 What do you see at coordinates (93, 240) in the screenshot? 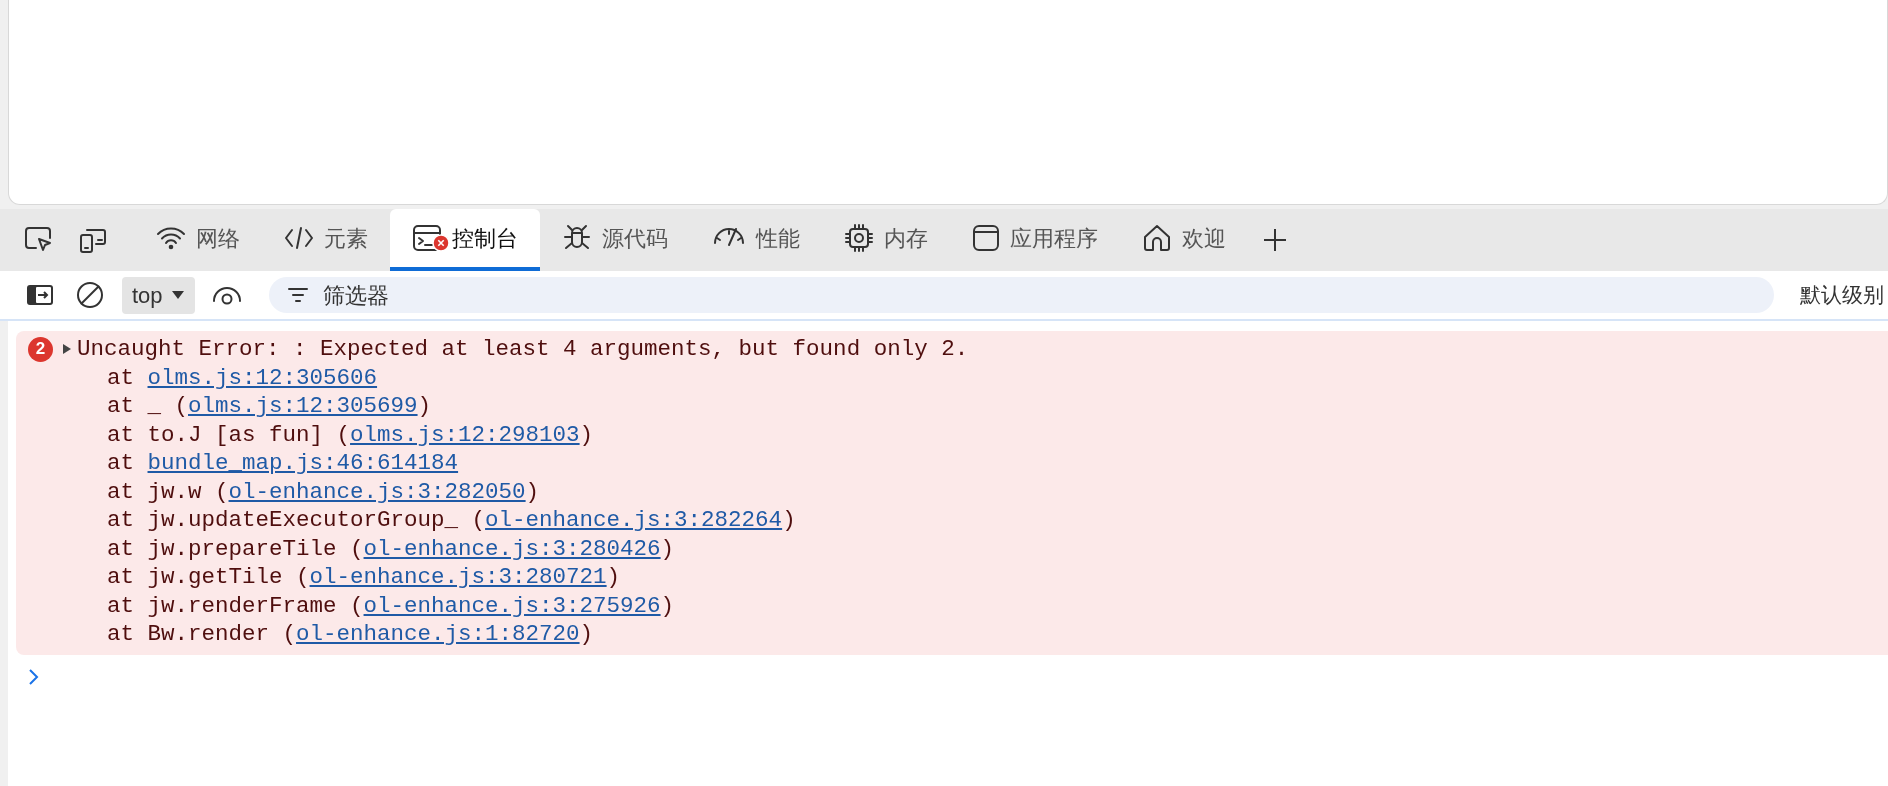
I see `device-icon` at bounding box center [93, 240].